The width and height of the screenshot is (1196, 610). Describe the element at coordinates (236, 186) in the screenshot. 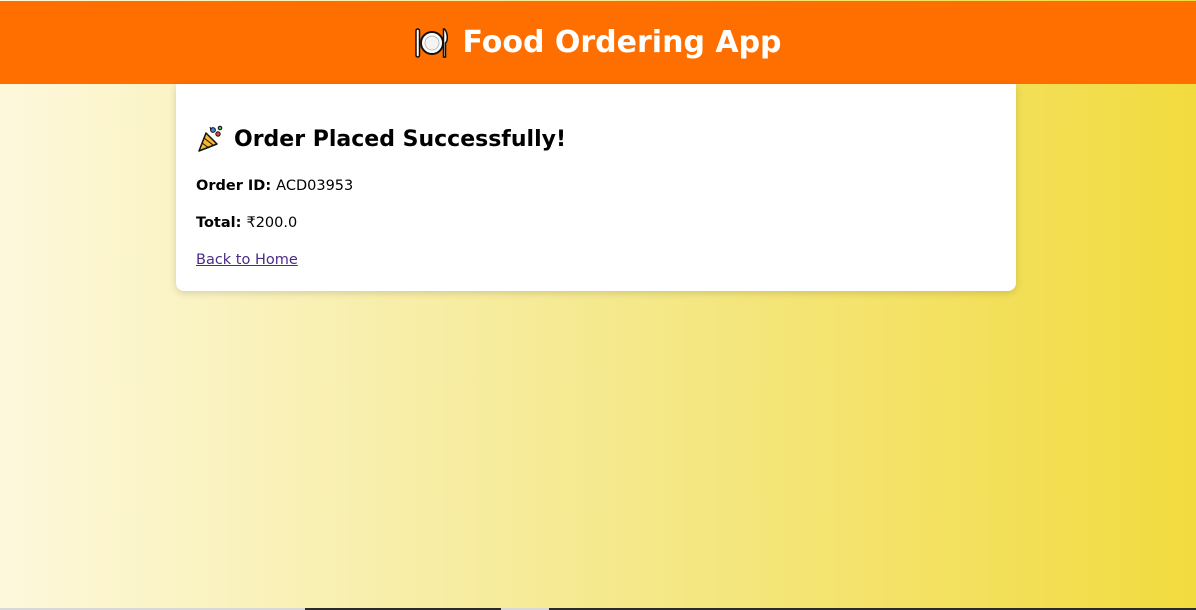

I see `order-id-label: Order ID:` at that location.